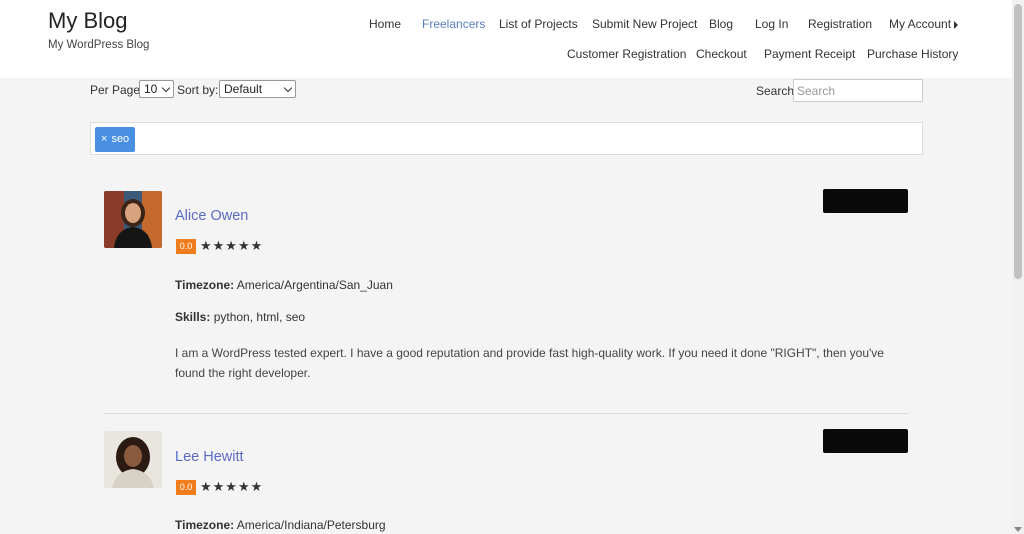 This screenshot has height=534, width=1024. I want to click on timezone-field: Timezone: America/Argentina/San_Juan, so click(284, 285).